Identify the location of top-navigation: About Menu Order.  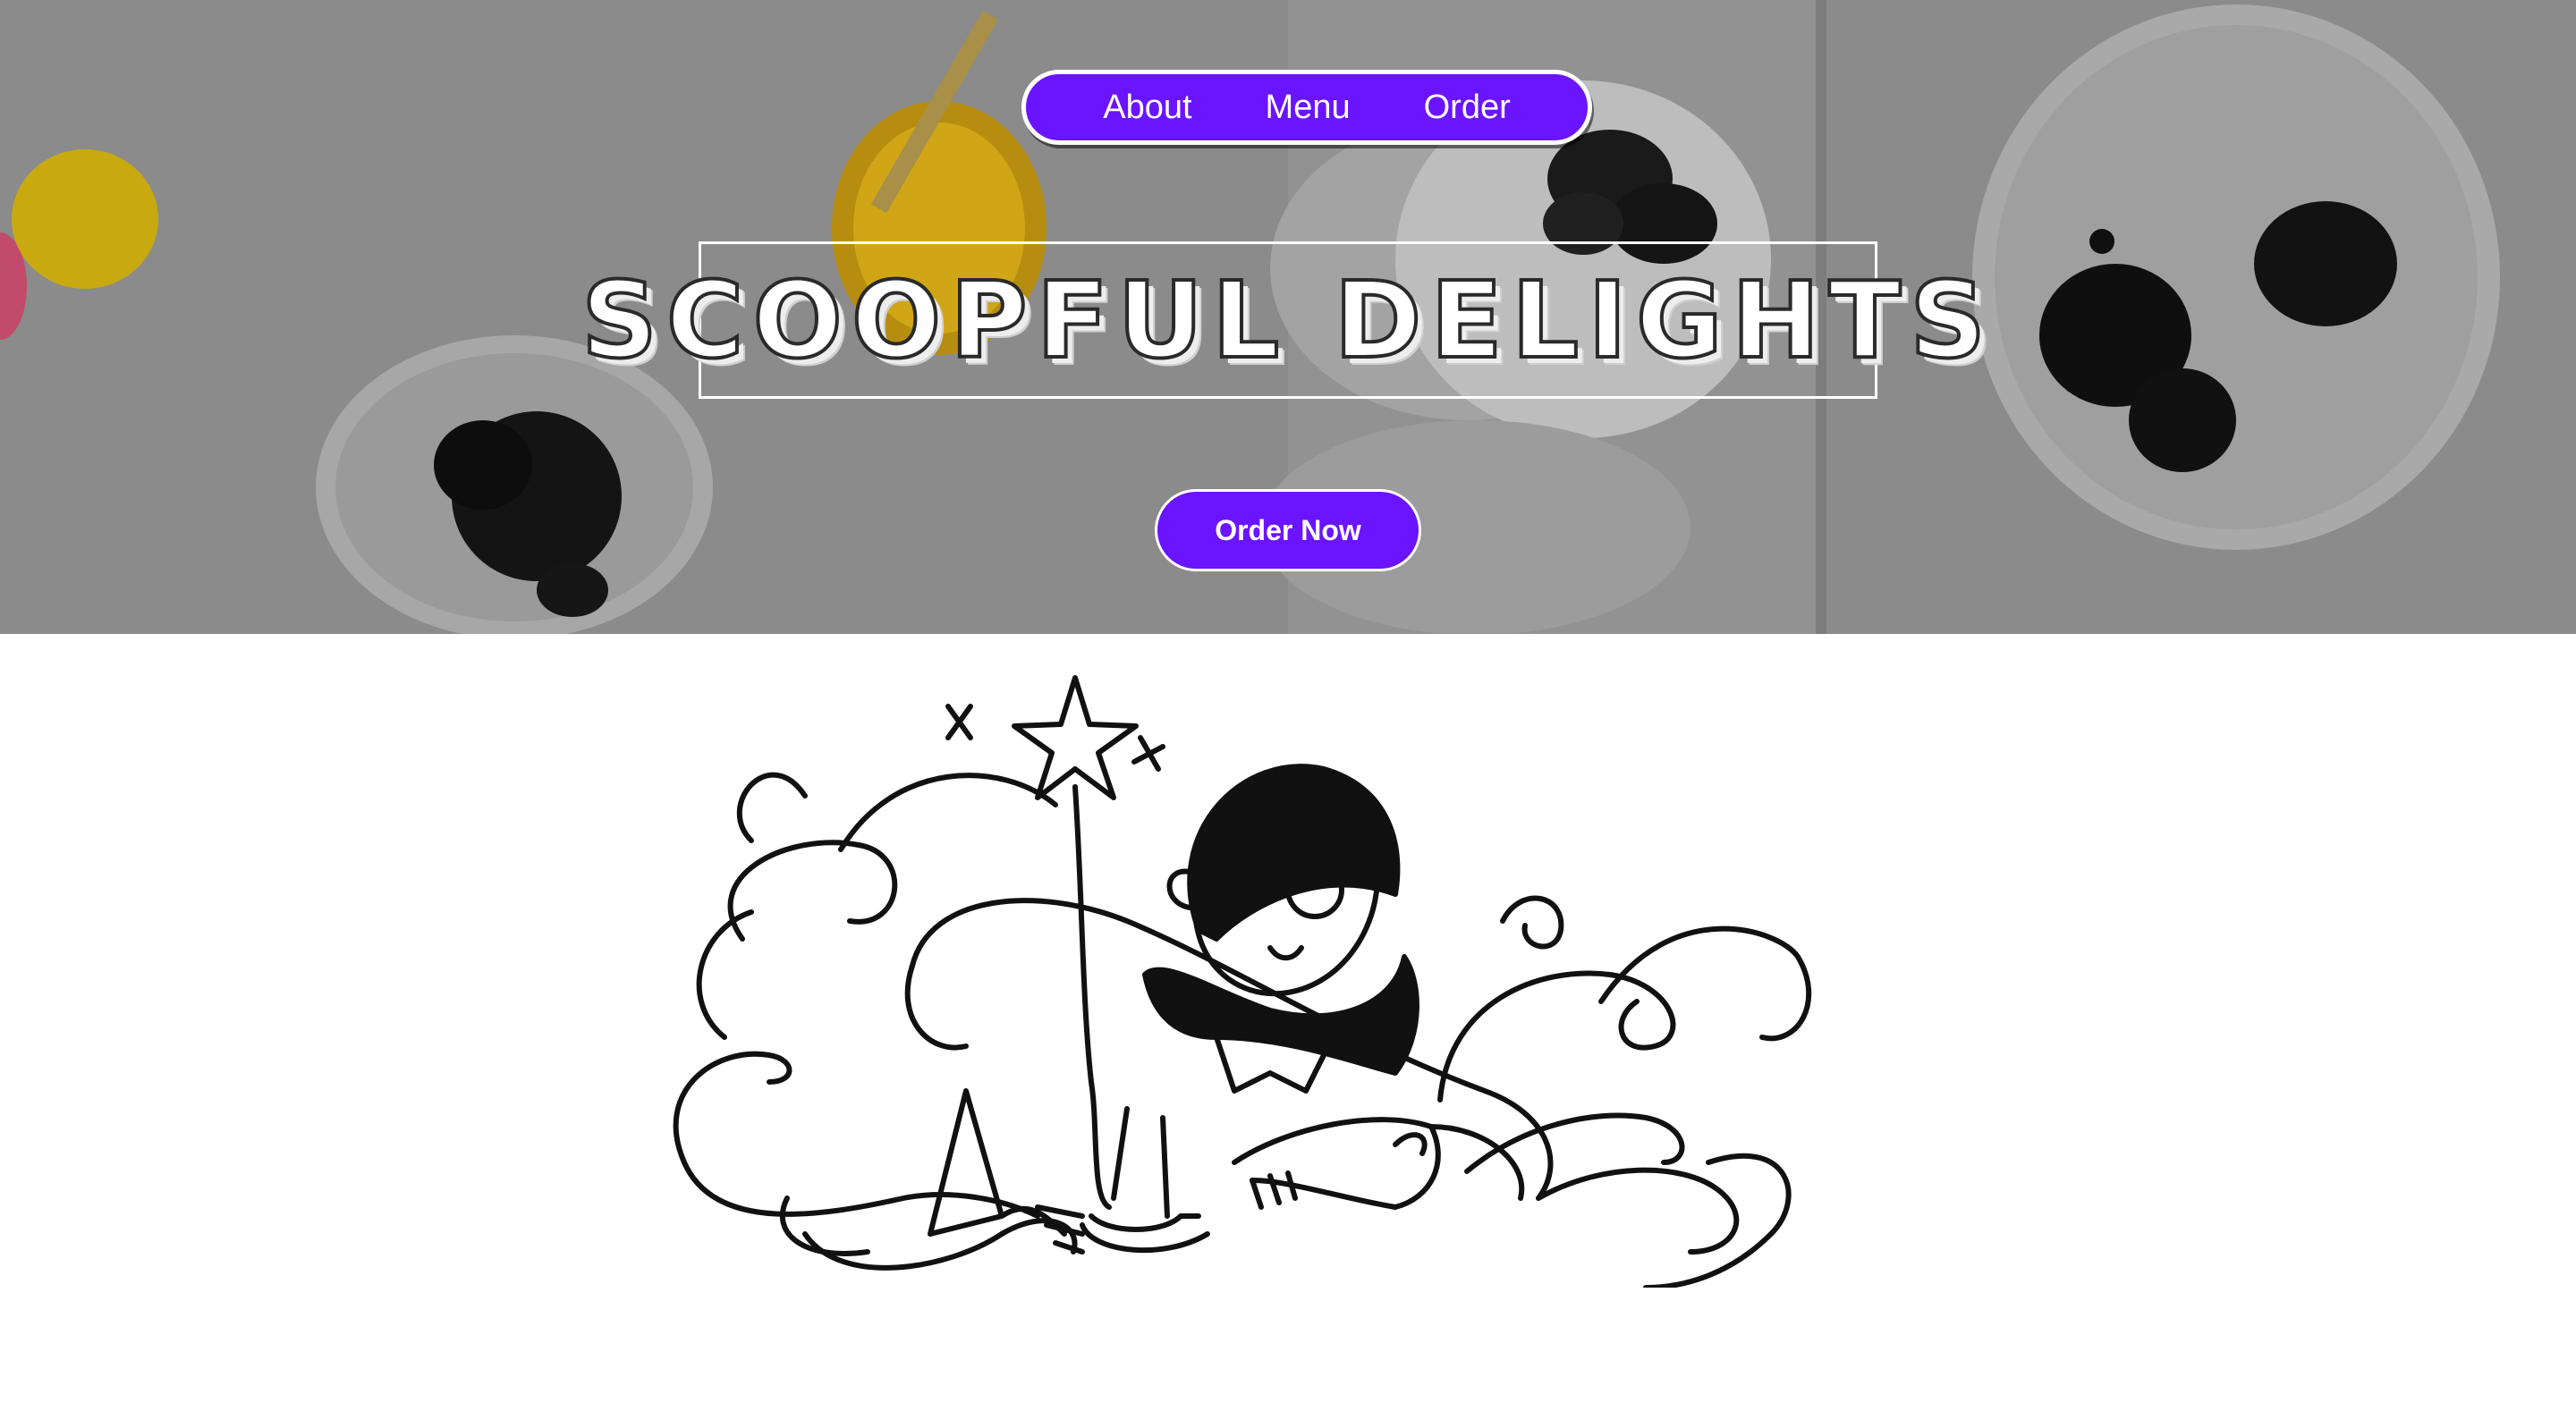
(1306, 108).